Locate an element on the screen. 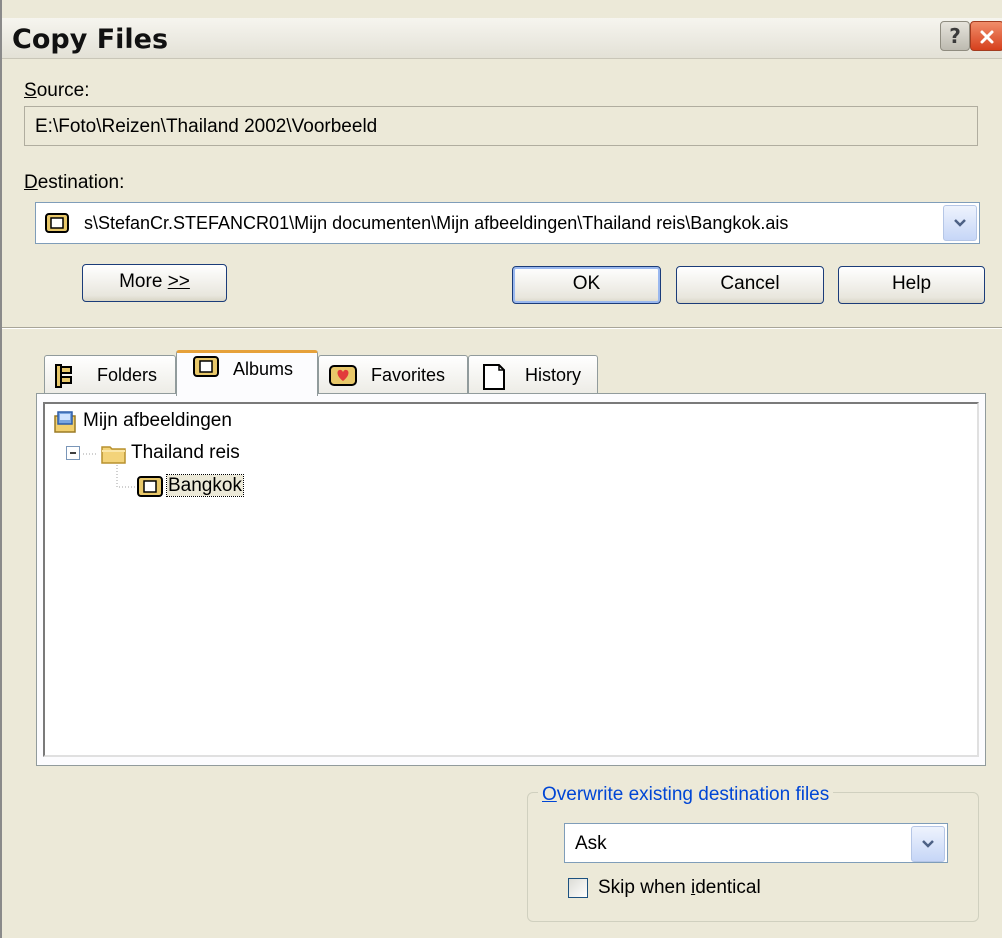  tab-history: History is located at coordinates (533, 375).